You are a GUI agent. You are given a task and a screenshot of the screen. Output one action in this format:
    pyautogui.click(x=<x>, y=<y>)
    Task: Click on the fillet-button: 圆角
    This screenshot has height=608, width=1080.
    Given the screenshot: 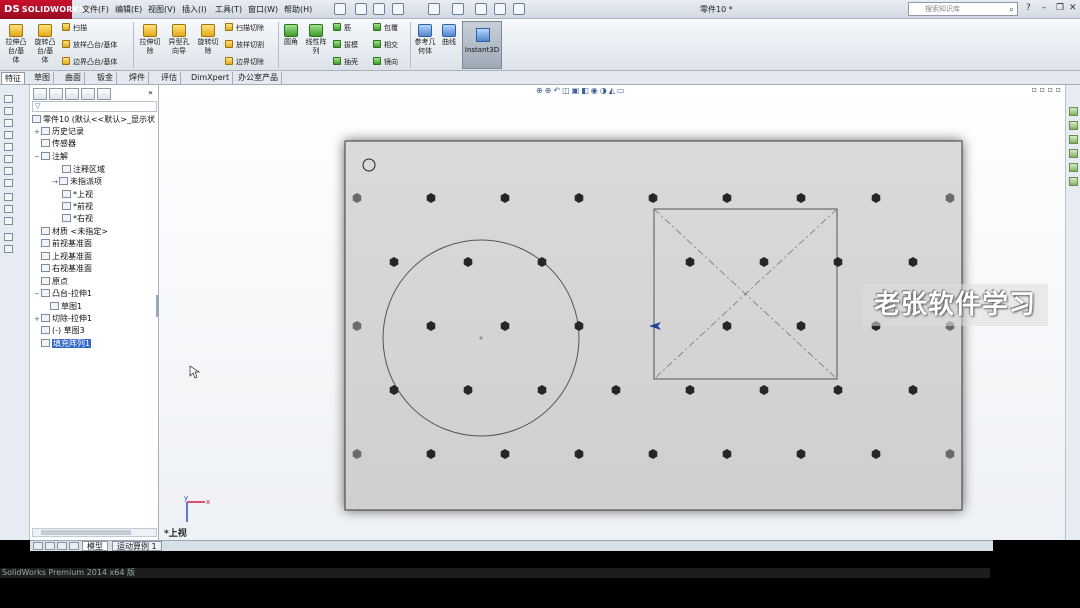 What is the action you would take?
    pyautogui.click(x=291, y=35)
    